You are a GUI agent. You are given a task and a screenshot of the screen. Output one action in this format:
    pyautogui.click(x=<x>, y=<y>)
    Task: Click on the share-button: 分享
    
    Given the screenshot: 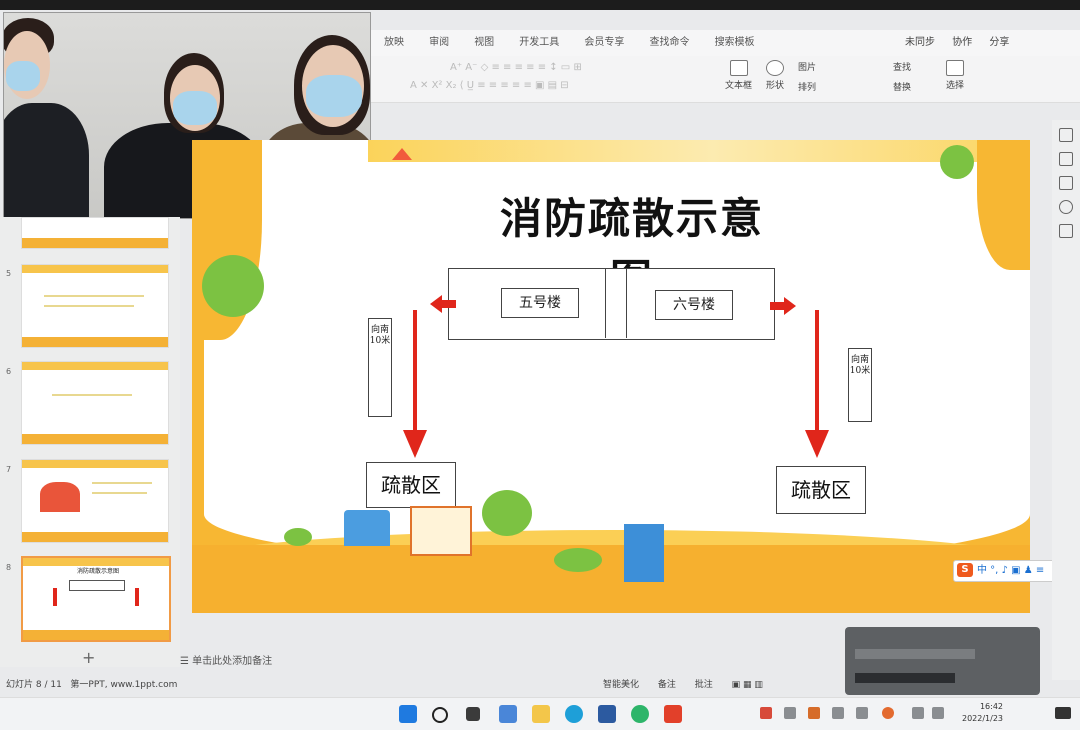 What is the action you would take?
    pyautogui.click(x=999, y=42)
    